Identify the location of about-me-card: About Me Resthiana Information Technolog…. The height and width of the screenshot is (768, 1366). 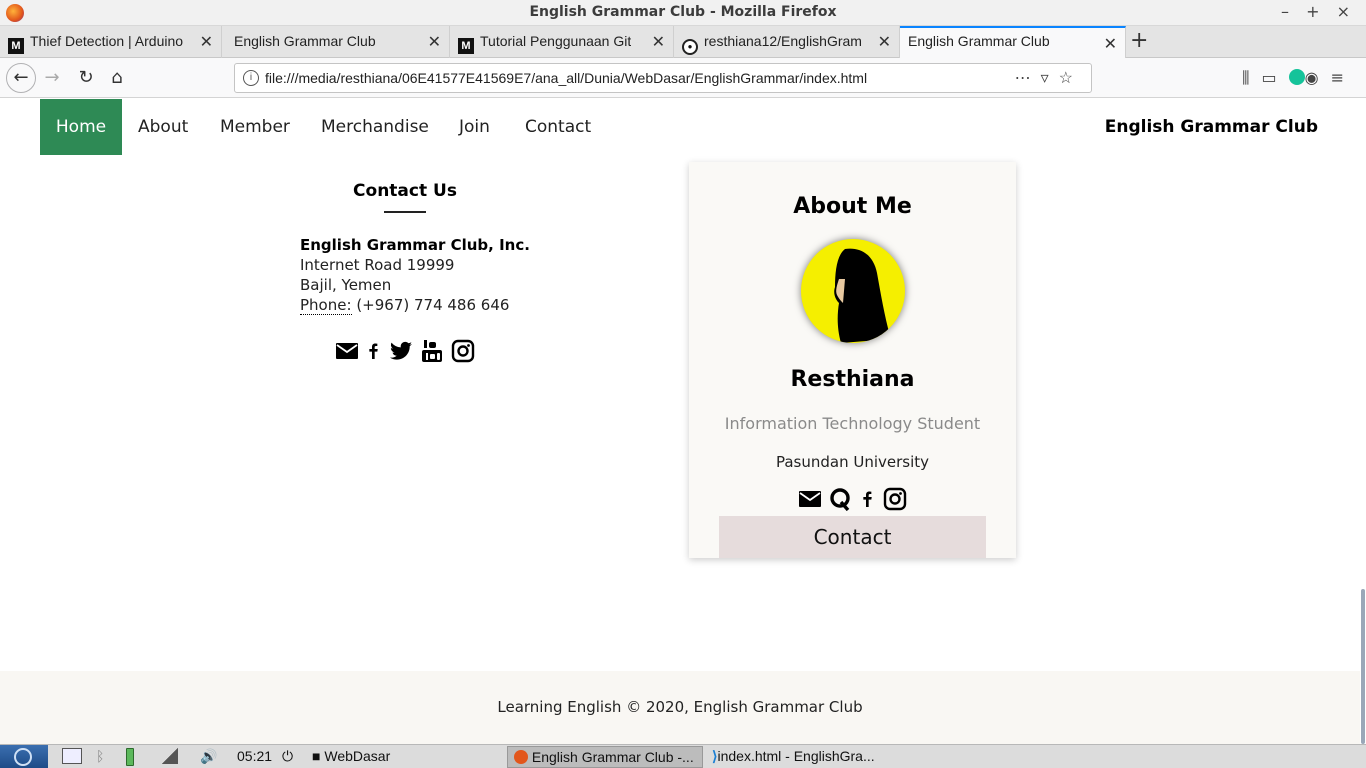
(852, 360).